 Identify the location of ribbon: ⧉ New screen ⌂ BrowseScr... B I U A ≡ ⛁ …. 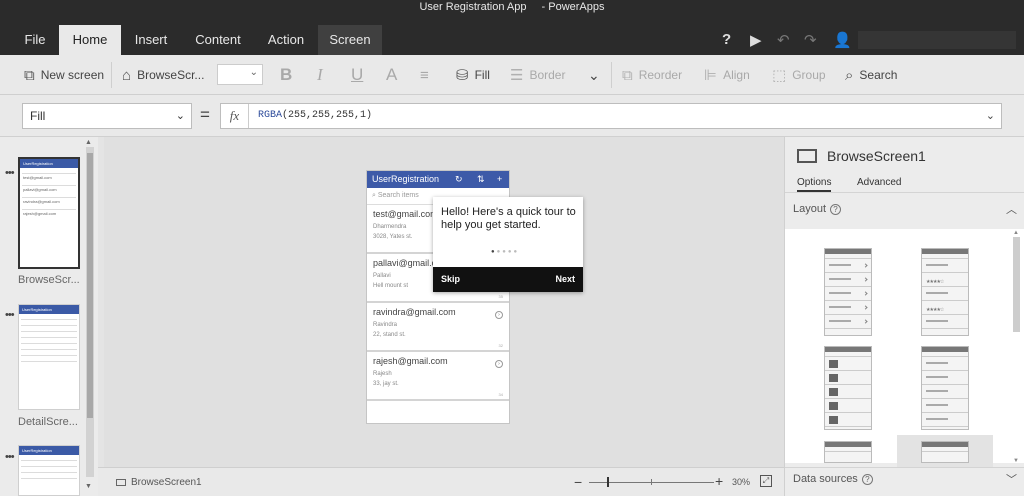
(512, 75).